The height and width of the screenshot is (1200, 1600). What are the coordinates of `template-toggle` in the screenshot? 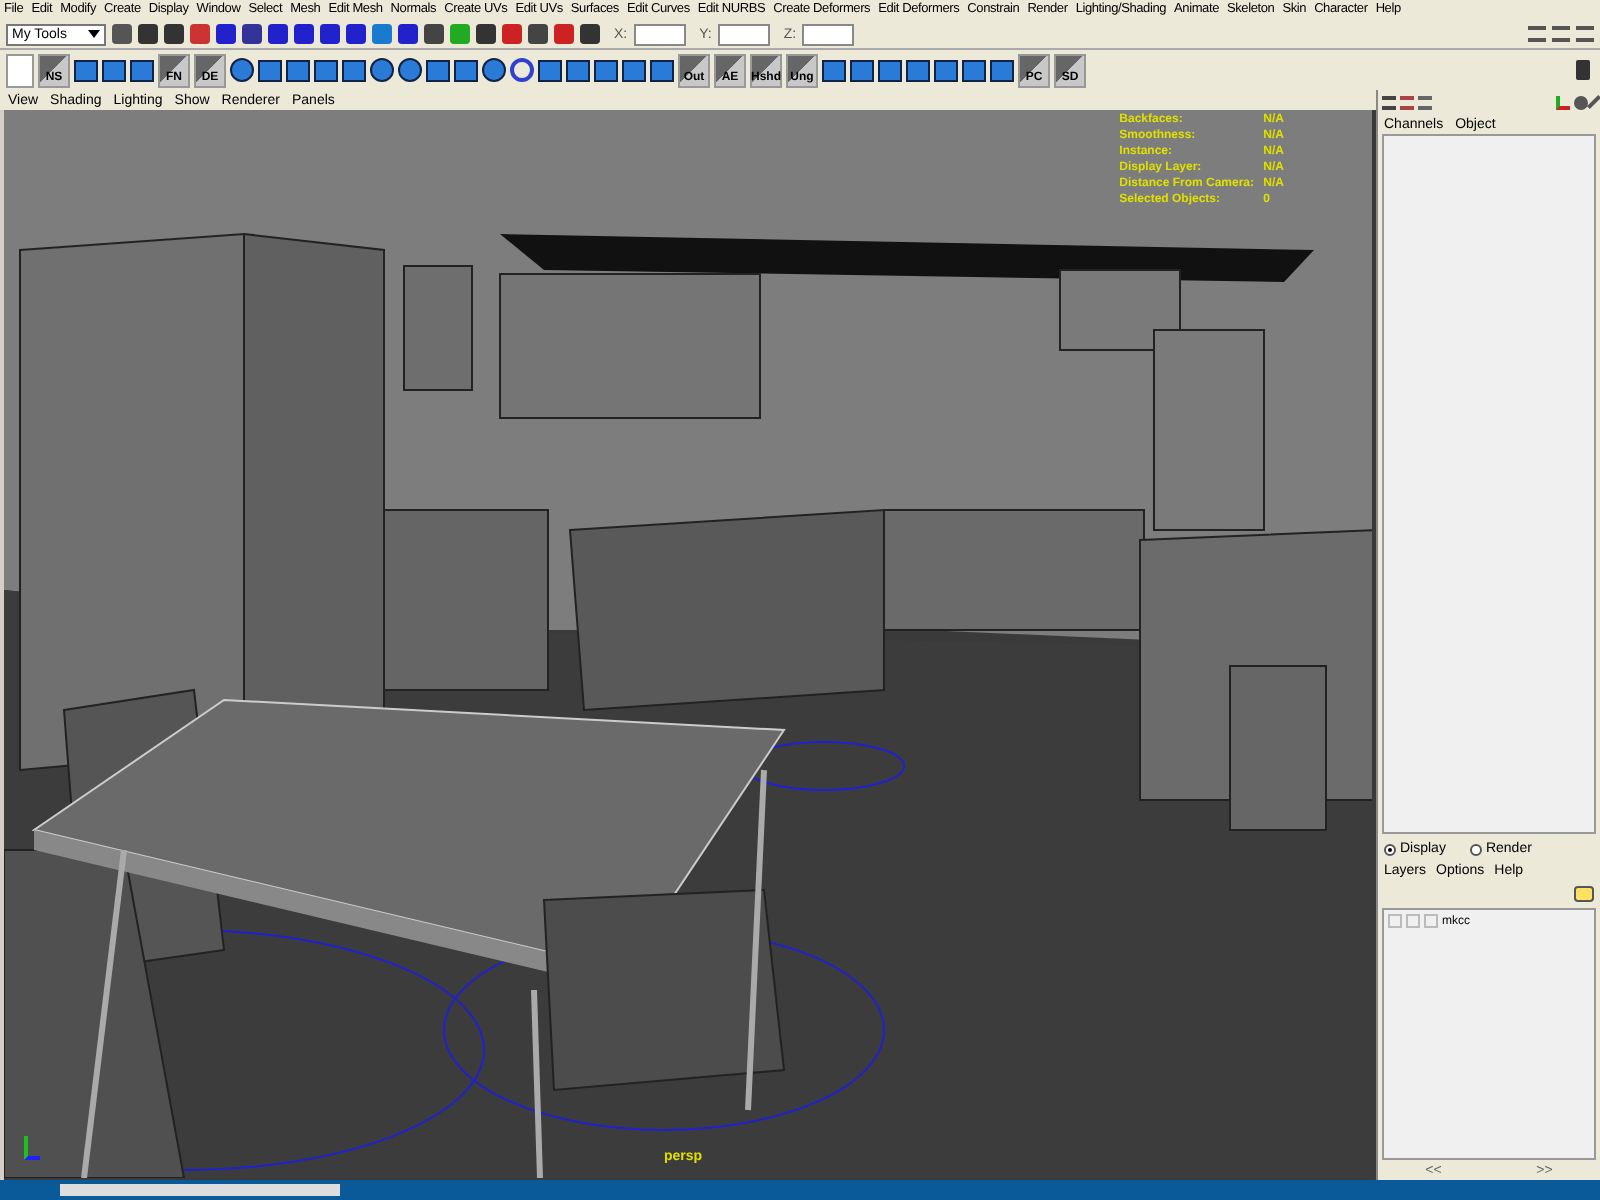 It's located at (1413, 921).